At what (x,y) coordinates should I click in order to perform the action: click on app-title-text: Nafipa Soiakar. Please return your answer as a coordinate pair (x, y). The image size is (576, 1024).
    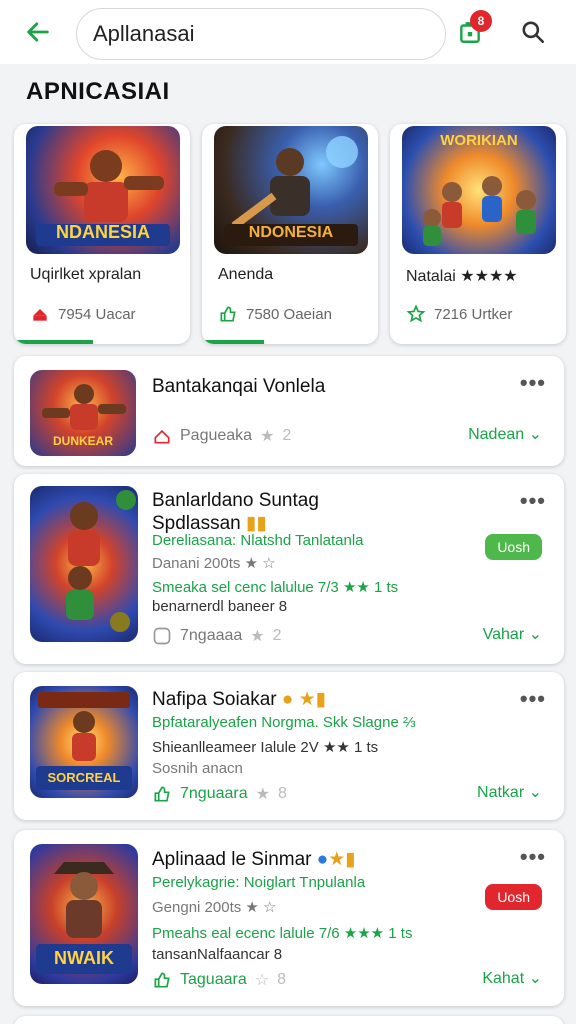
    Looking at the image, I should click on (214, 699).